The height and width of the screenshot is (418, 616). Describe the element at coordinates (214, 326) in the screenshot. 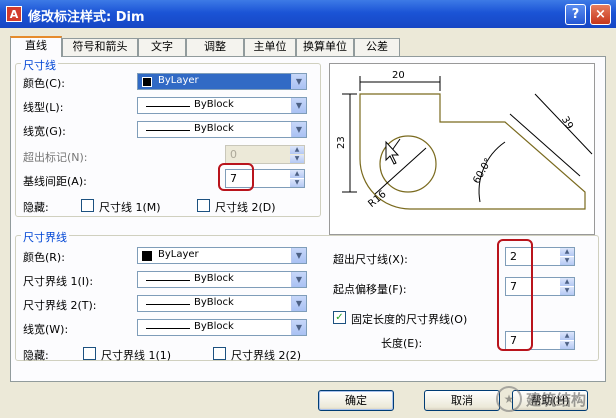

I see `ext-lineweight-value: ByBlock` at that location.